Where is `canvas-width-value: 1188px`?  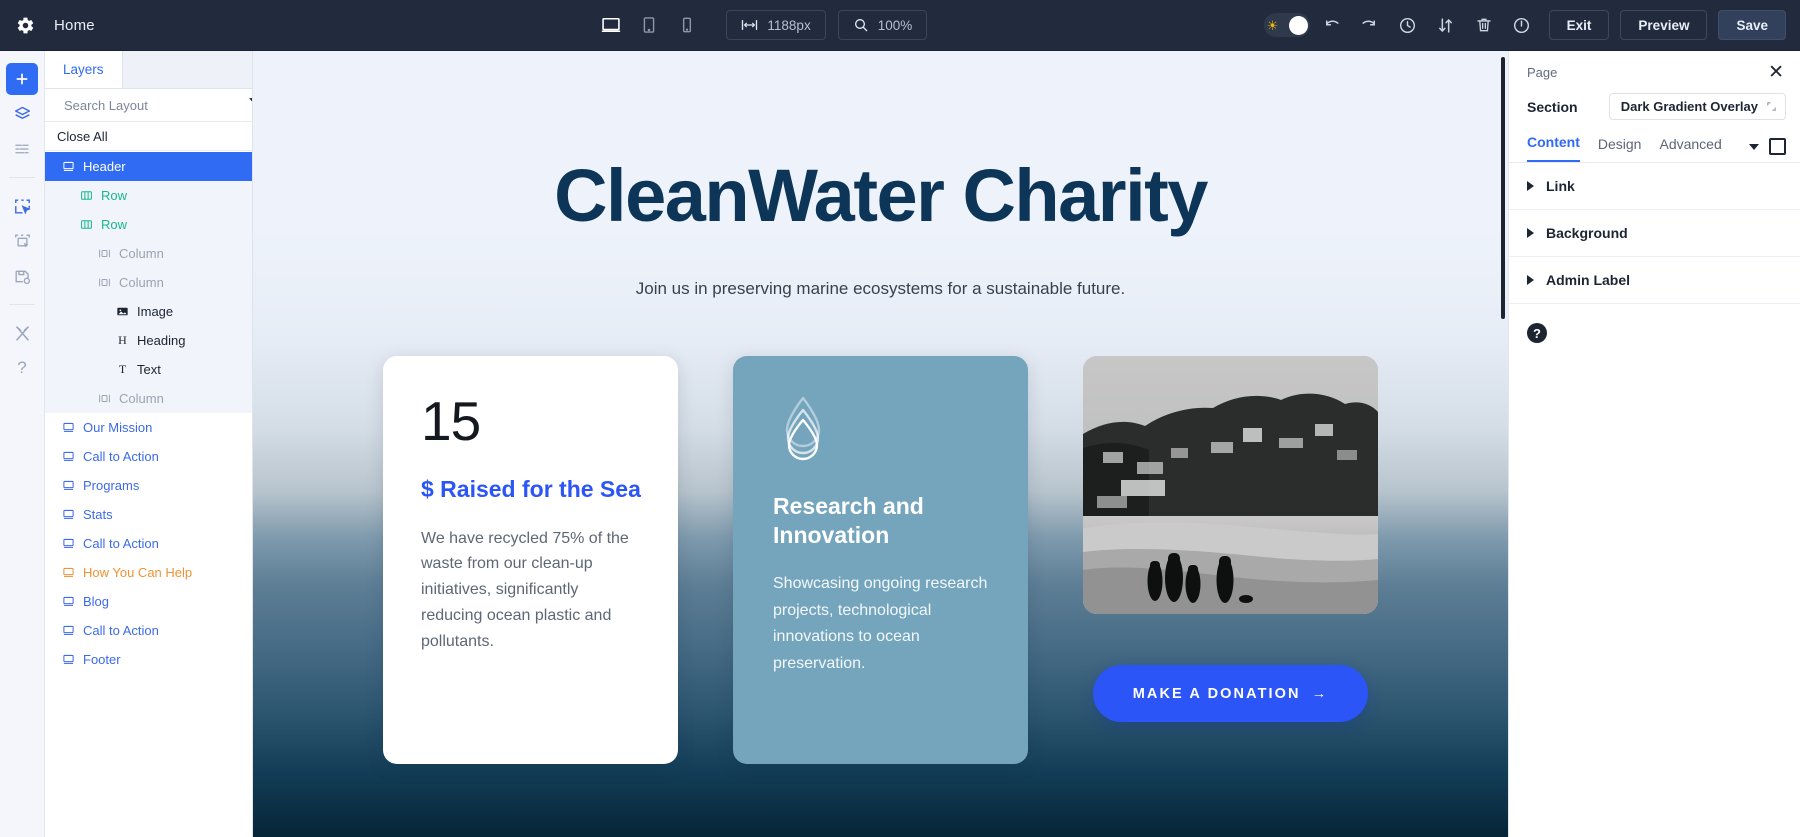
canvas-width-value: 1188px is located at coordinates (789, 25).